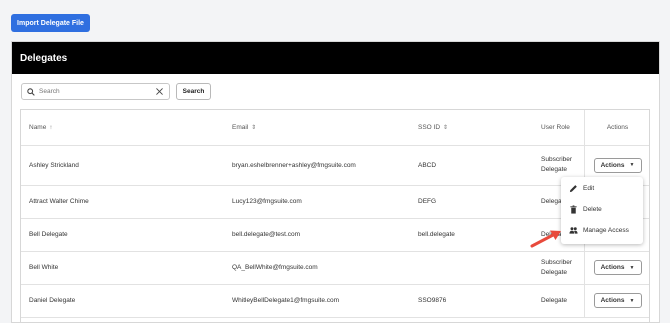  Describe the element at coordinates (555, 127) in the screenshot. I see `column-label: User Role` at that location.